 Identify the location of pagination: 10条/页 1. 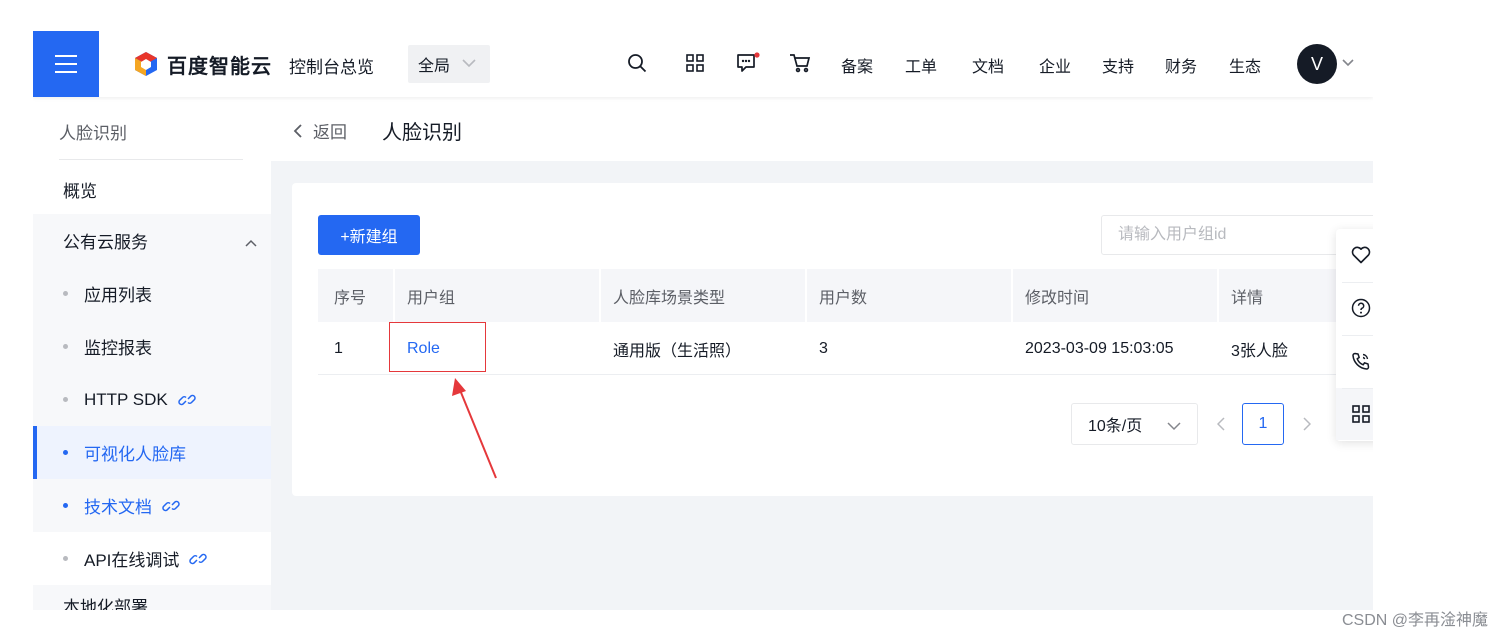
(1196, 424).